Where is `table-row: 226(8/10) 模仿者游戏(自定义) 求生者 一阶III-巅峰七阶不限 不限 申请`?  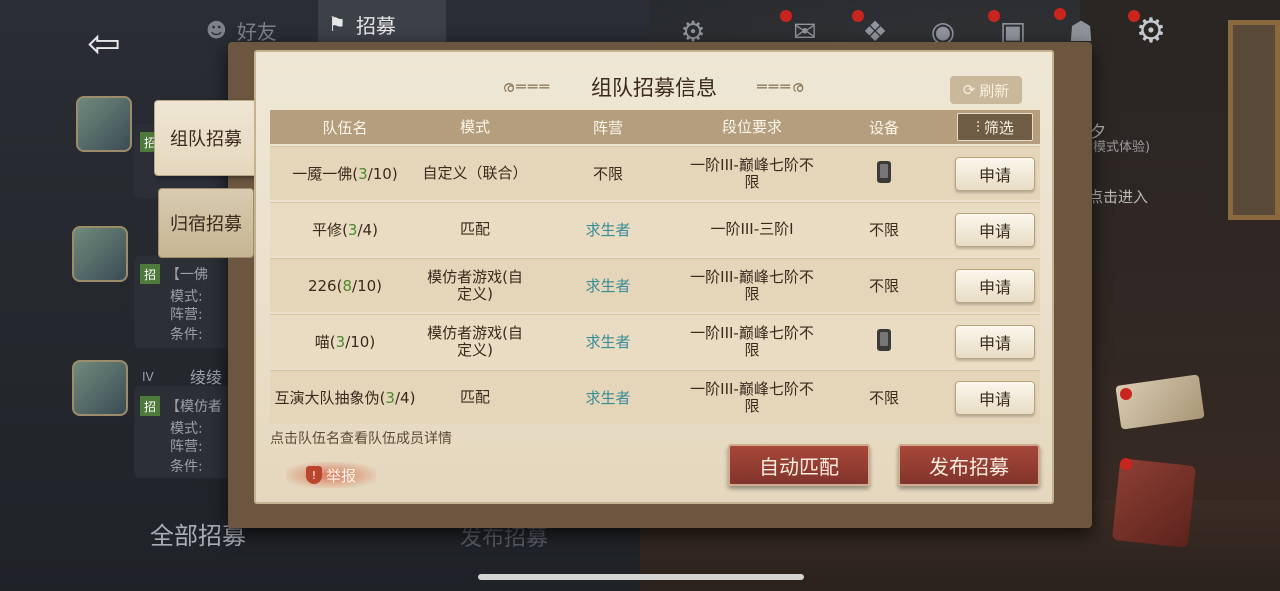
table-row: 226(8/10) 模仿者游戏(自定义) 求生者 一阶III-巅峰七阶不限 不限 申请 is located at coordinates (655, 285).